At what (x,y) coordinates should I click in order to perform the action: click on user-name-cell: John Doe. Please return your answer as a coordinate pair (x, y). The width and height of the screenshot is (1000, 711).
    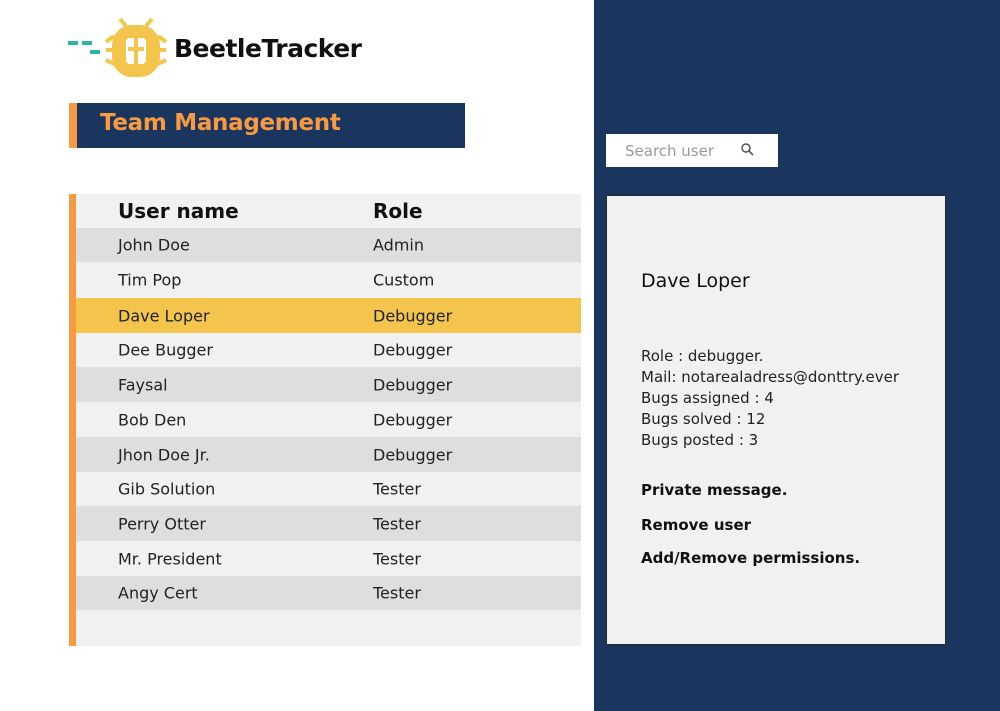
    Looking at the image, I should click on (154, 245).